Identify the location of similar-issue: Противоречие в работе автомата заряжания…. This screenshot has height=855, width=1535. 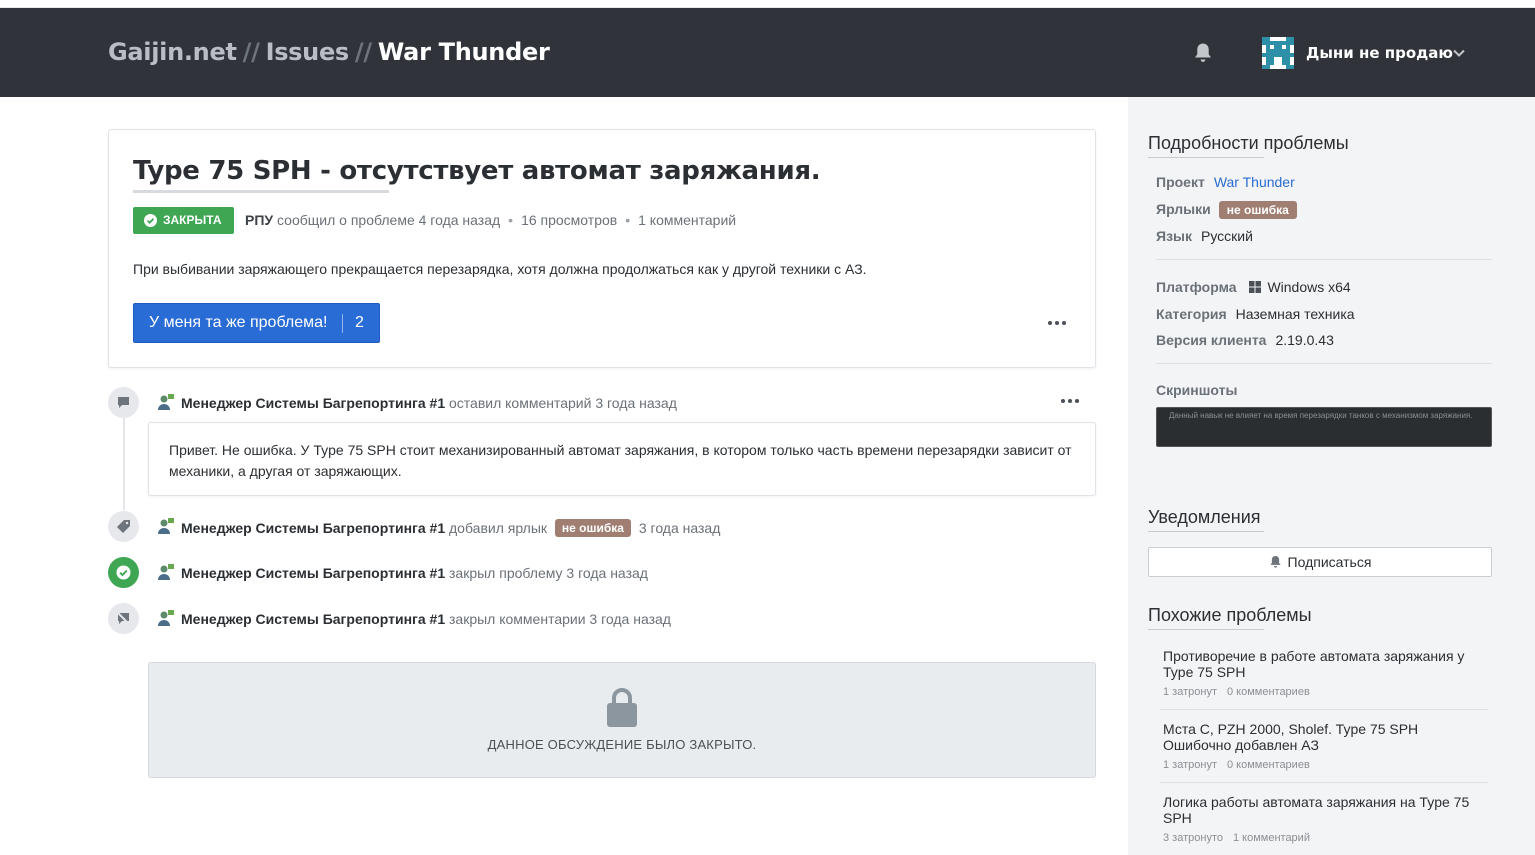
(1325, 673).